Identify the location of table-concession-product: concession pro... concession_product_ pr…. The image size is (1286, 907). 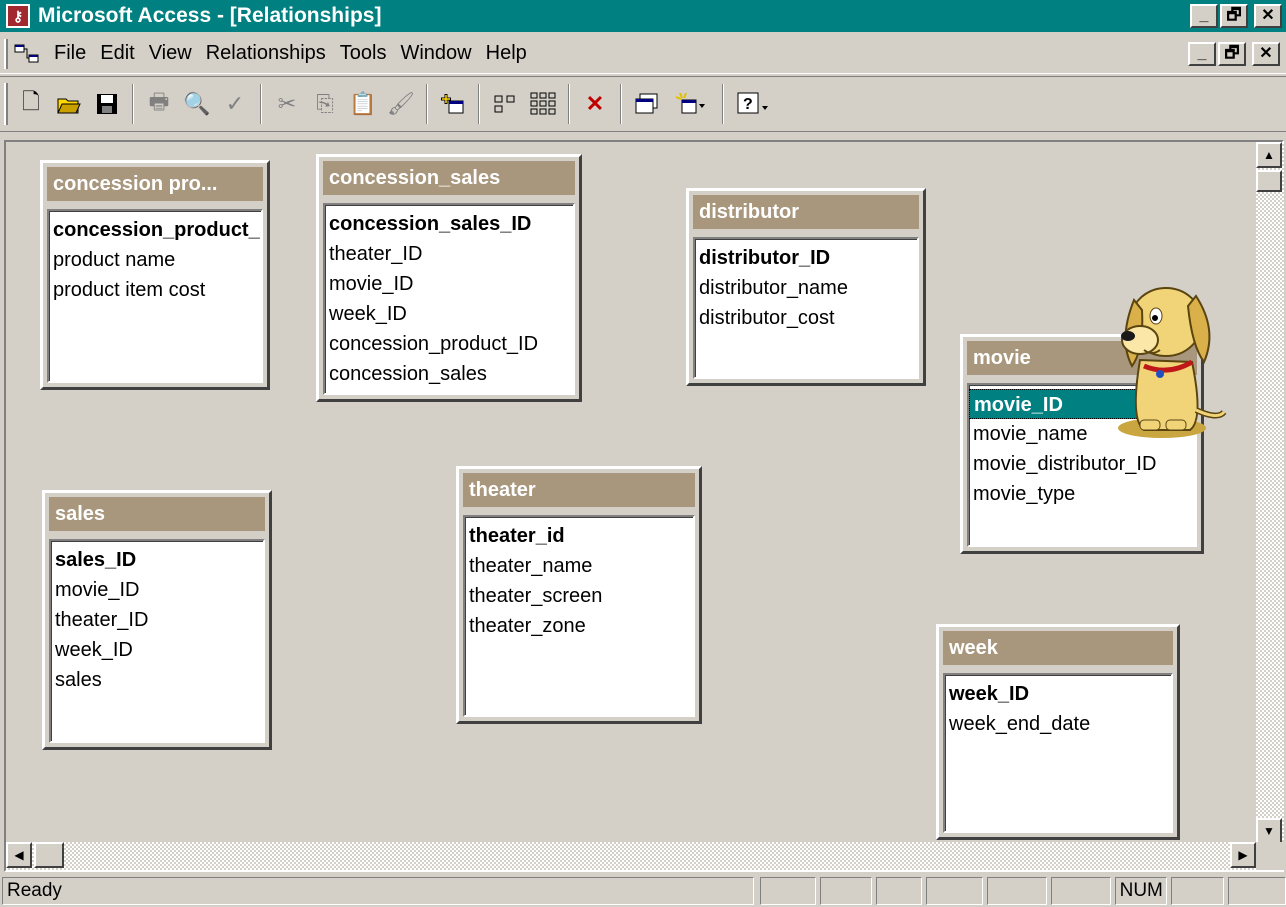
(155, 275).